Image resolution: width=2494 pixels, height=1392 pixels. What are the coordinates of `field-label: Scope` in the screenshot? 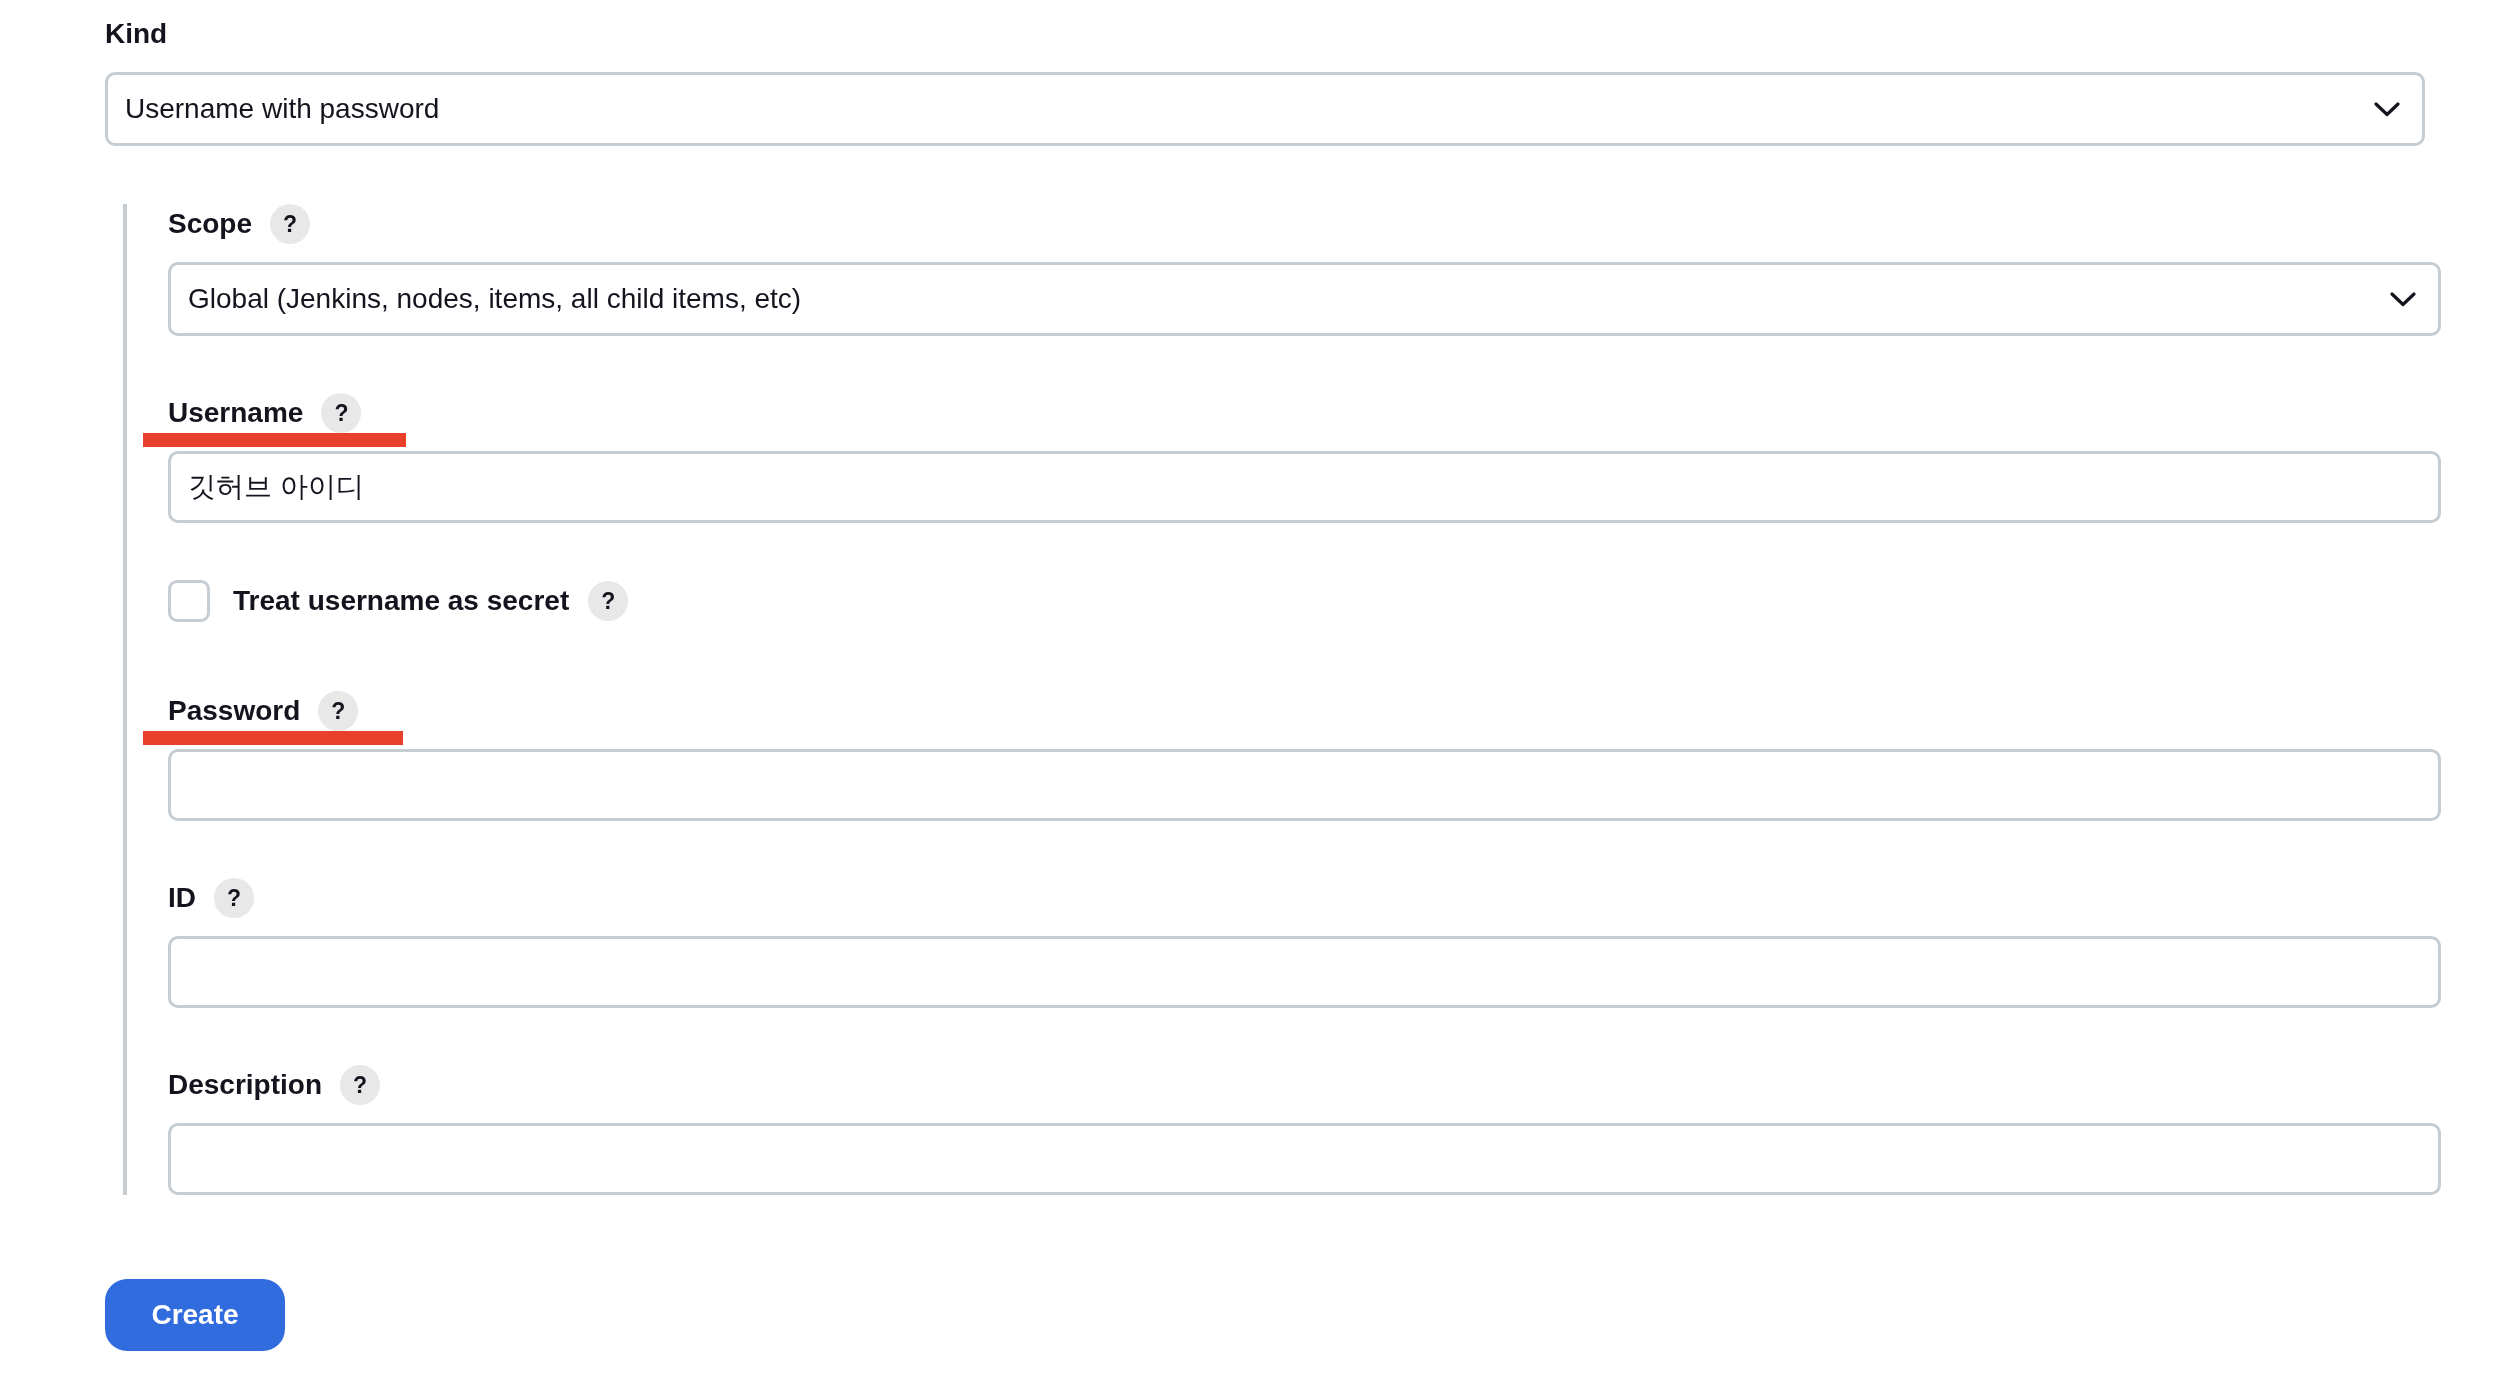 It's located at (210, 224).